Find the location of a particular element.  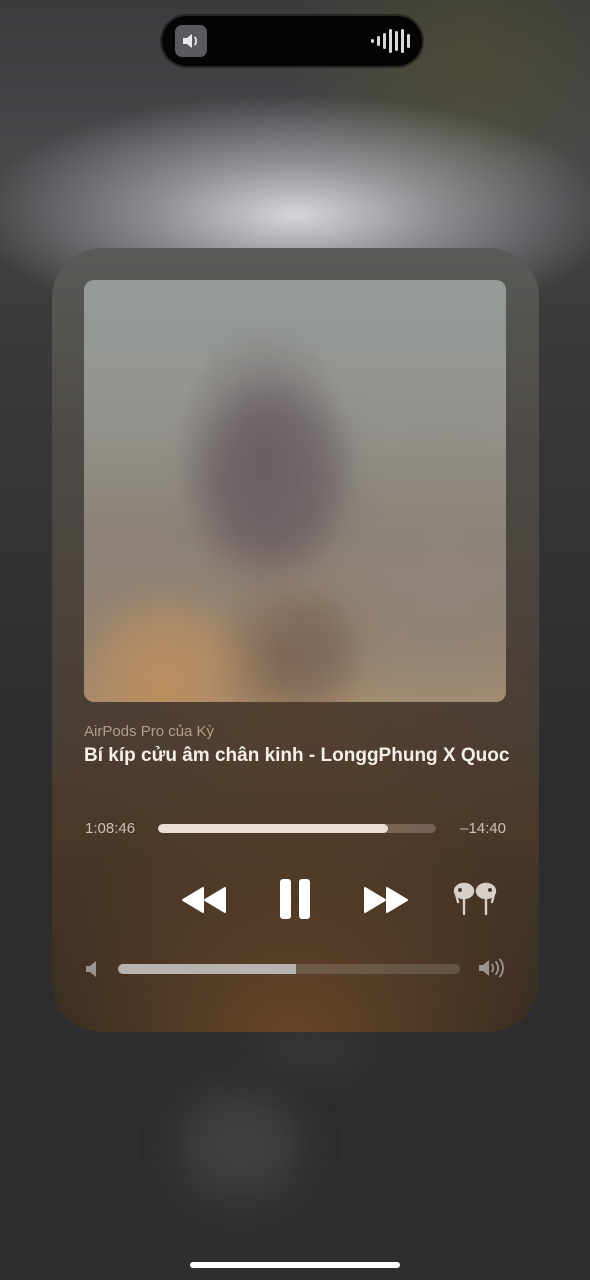

time-elapsed: 1:08:46 is located at coordinates (110, 828).